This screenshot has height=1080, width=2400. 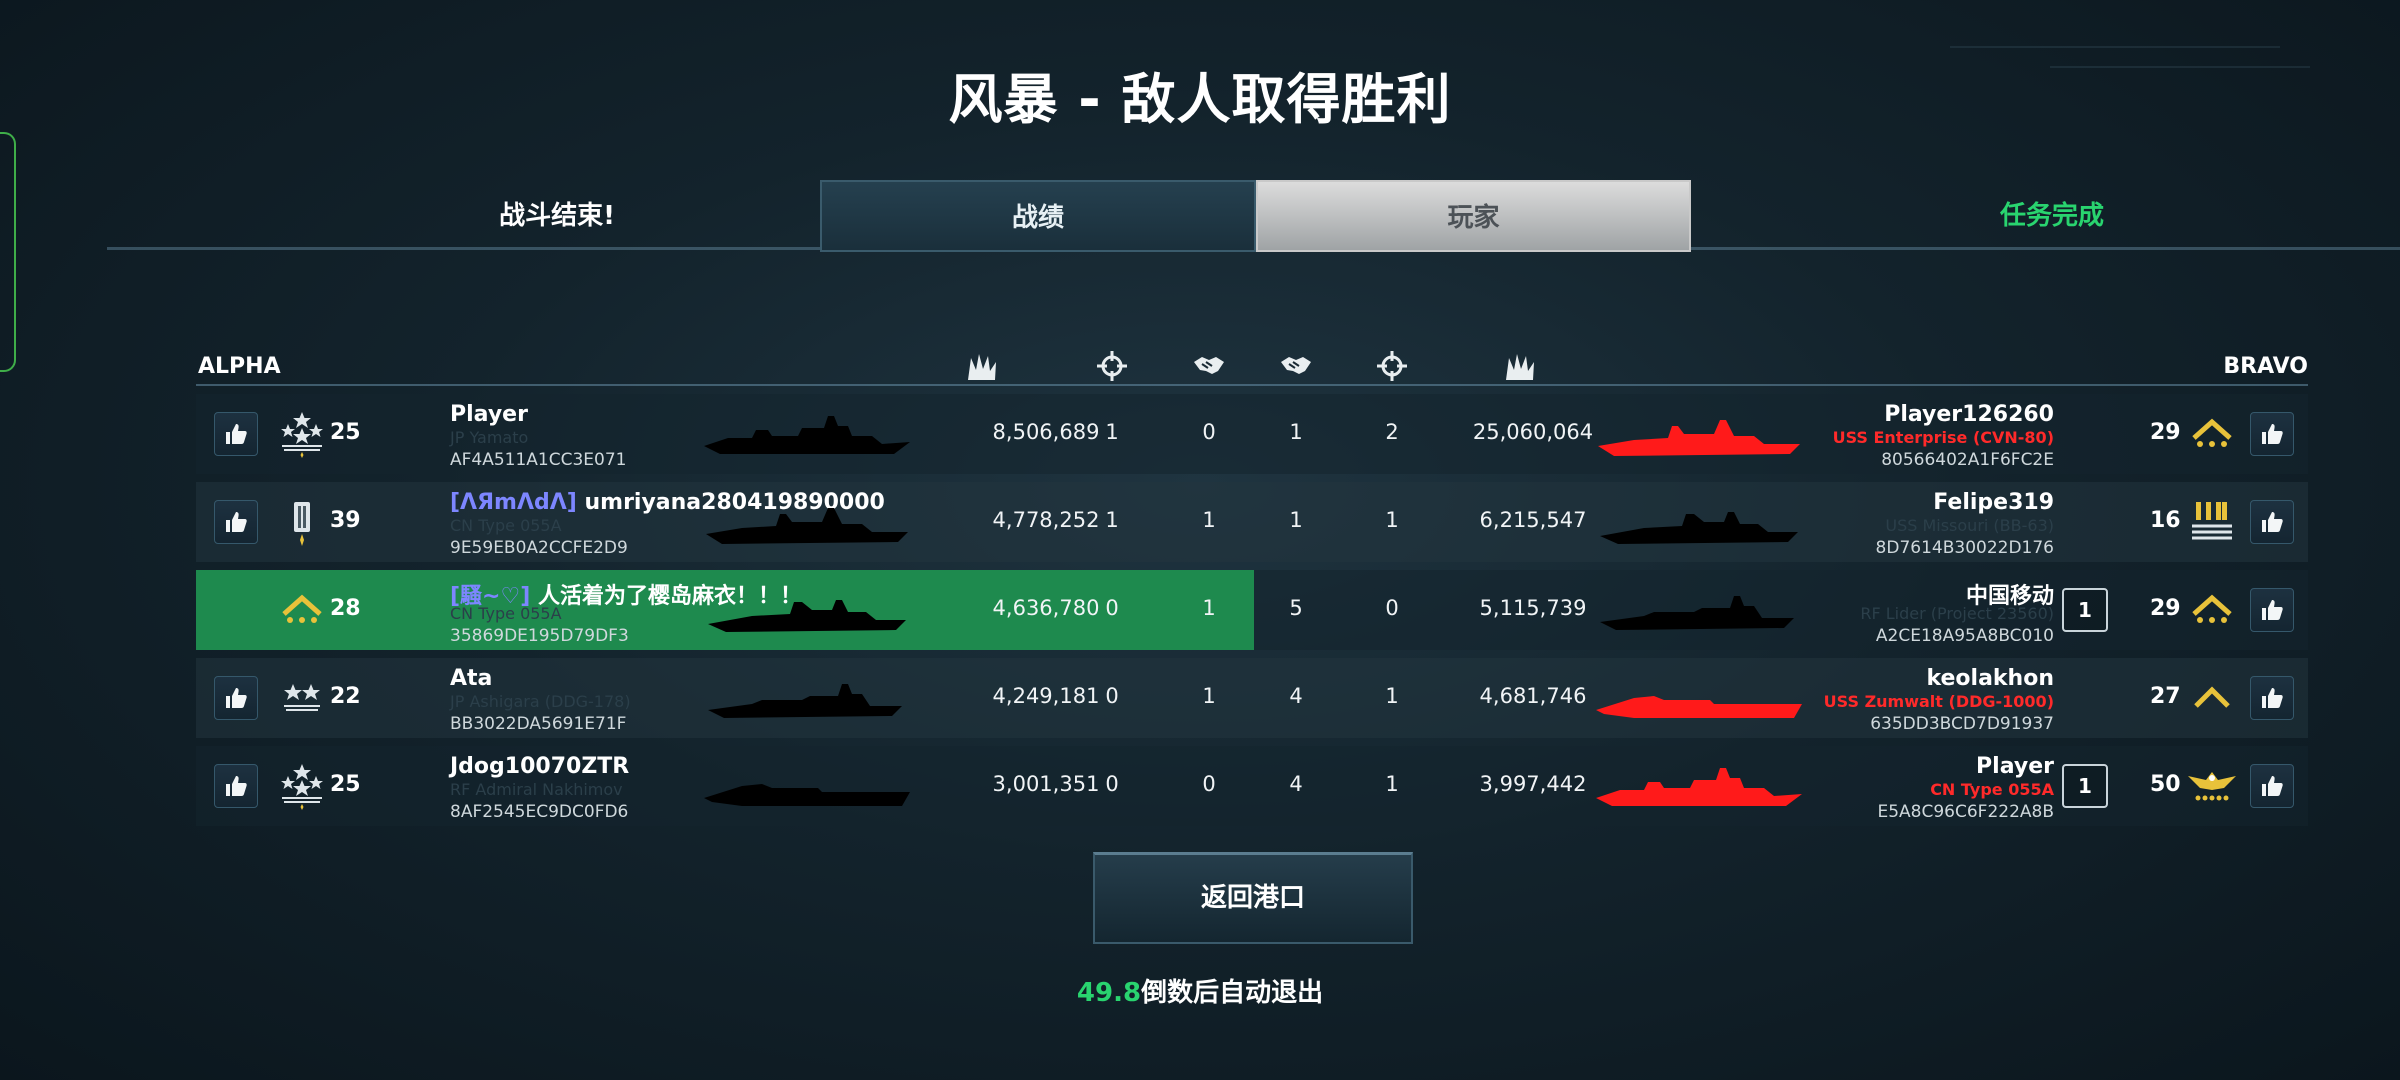 I want to click on player-id: 8D7614B30022D176, so click(x=1964, y=548).